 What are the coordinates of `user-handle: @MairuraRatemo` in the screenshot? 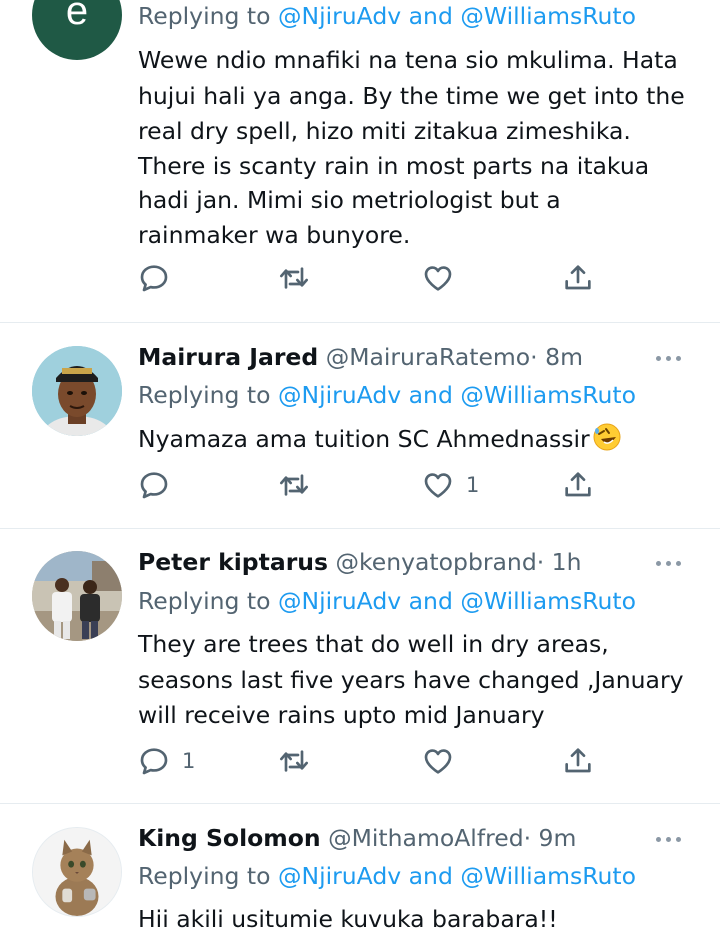 It's located at (428, 357).